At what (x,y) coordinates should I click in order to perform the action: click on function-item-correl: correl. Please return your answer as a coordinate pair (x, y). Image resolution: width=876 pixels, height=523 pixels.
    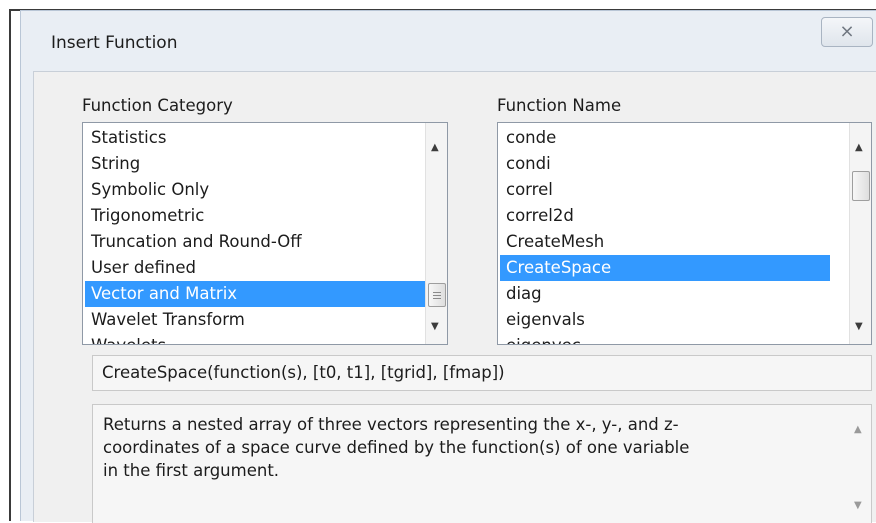
    Looking at the image, I should click on (665, 190).